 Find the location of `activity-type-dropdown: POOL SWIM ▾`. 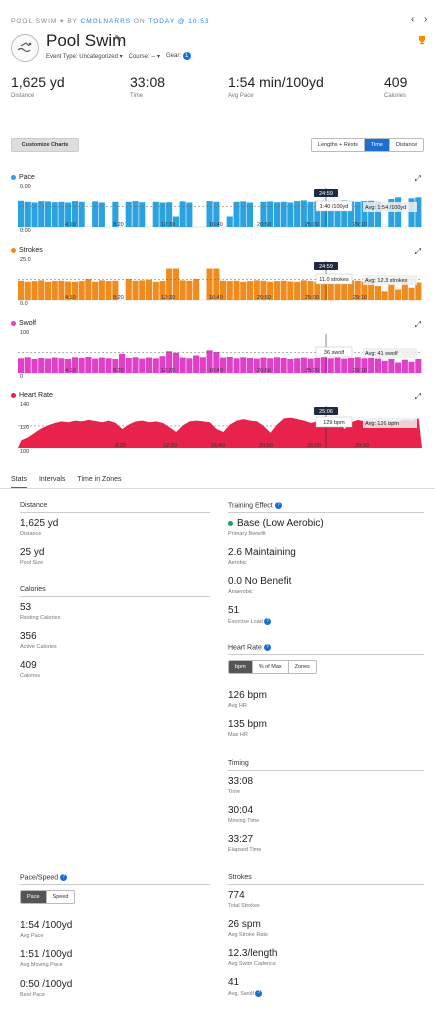

activity-type-dropdown: POOL SWIM ▾ is located at coordinates (37, 21).